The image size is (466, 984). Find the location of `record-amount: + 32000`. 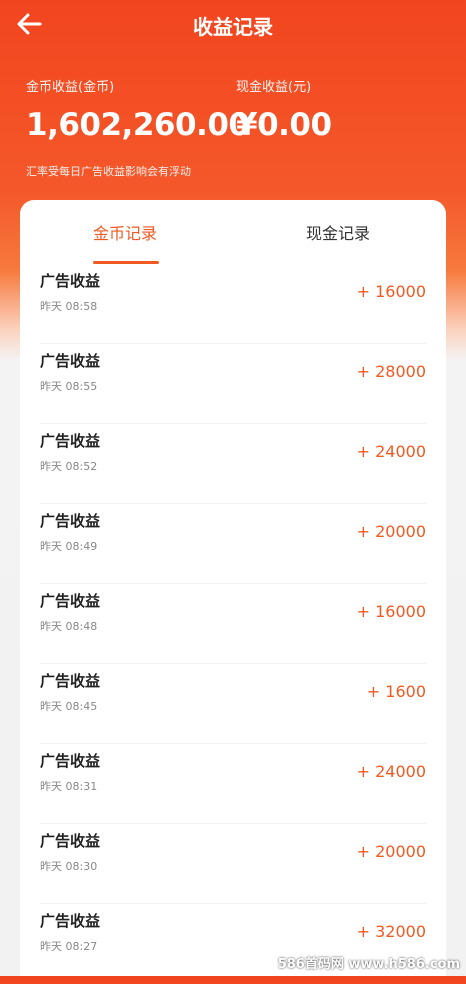

record-amount: + 32000 is located at coordinates (391, 931).